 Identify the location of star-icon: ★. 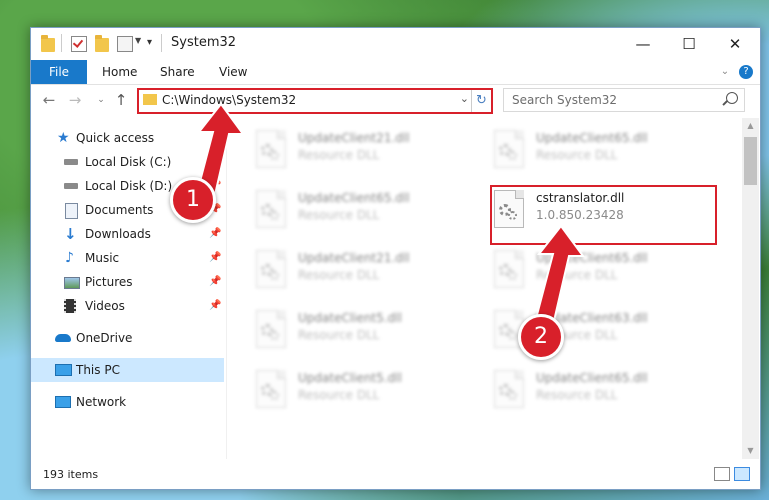
(63, 138).